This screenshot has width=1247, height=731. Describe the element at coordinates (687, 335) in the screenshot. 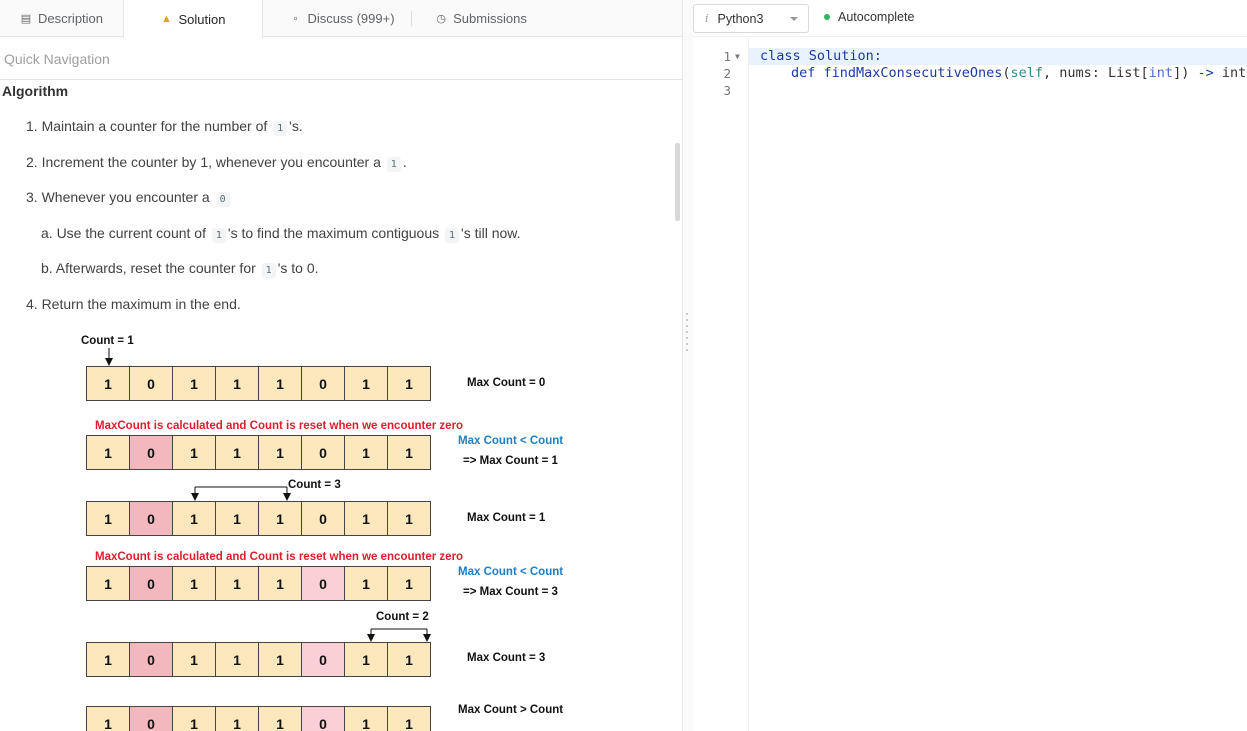

I see `splitter-grip-icon` at that location.